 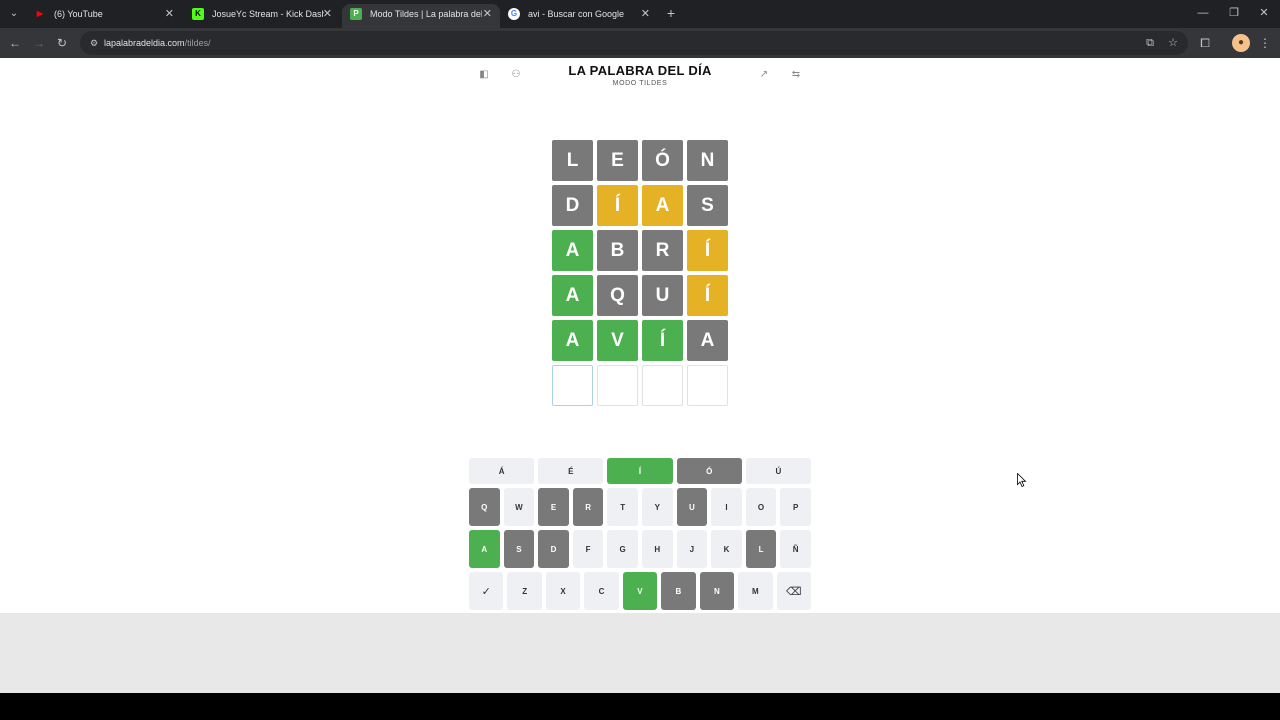 I want to click on key-q: Q, so click(x=484, y=507).